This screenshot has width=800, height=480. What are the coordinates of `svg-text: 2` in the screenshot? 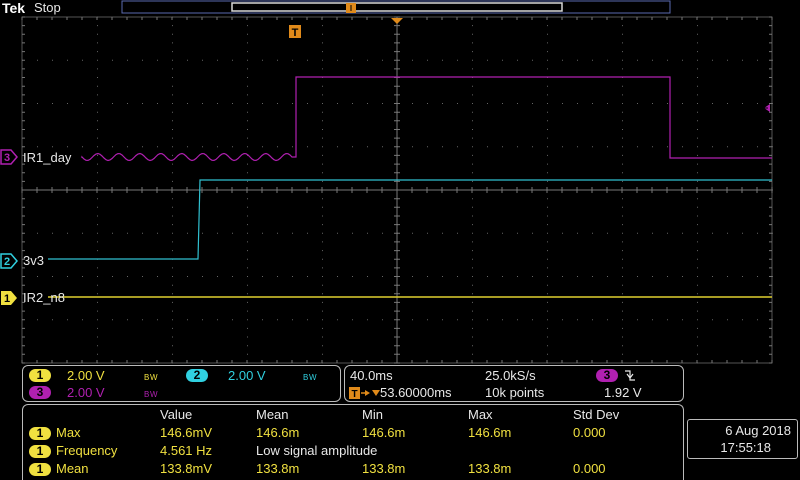 It's located at (7, 262).